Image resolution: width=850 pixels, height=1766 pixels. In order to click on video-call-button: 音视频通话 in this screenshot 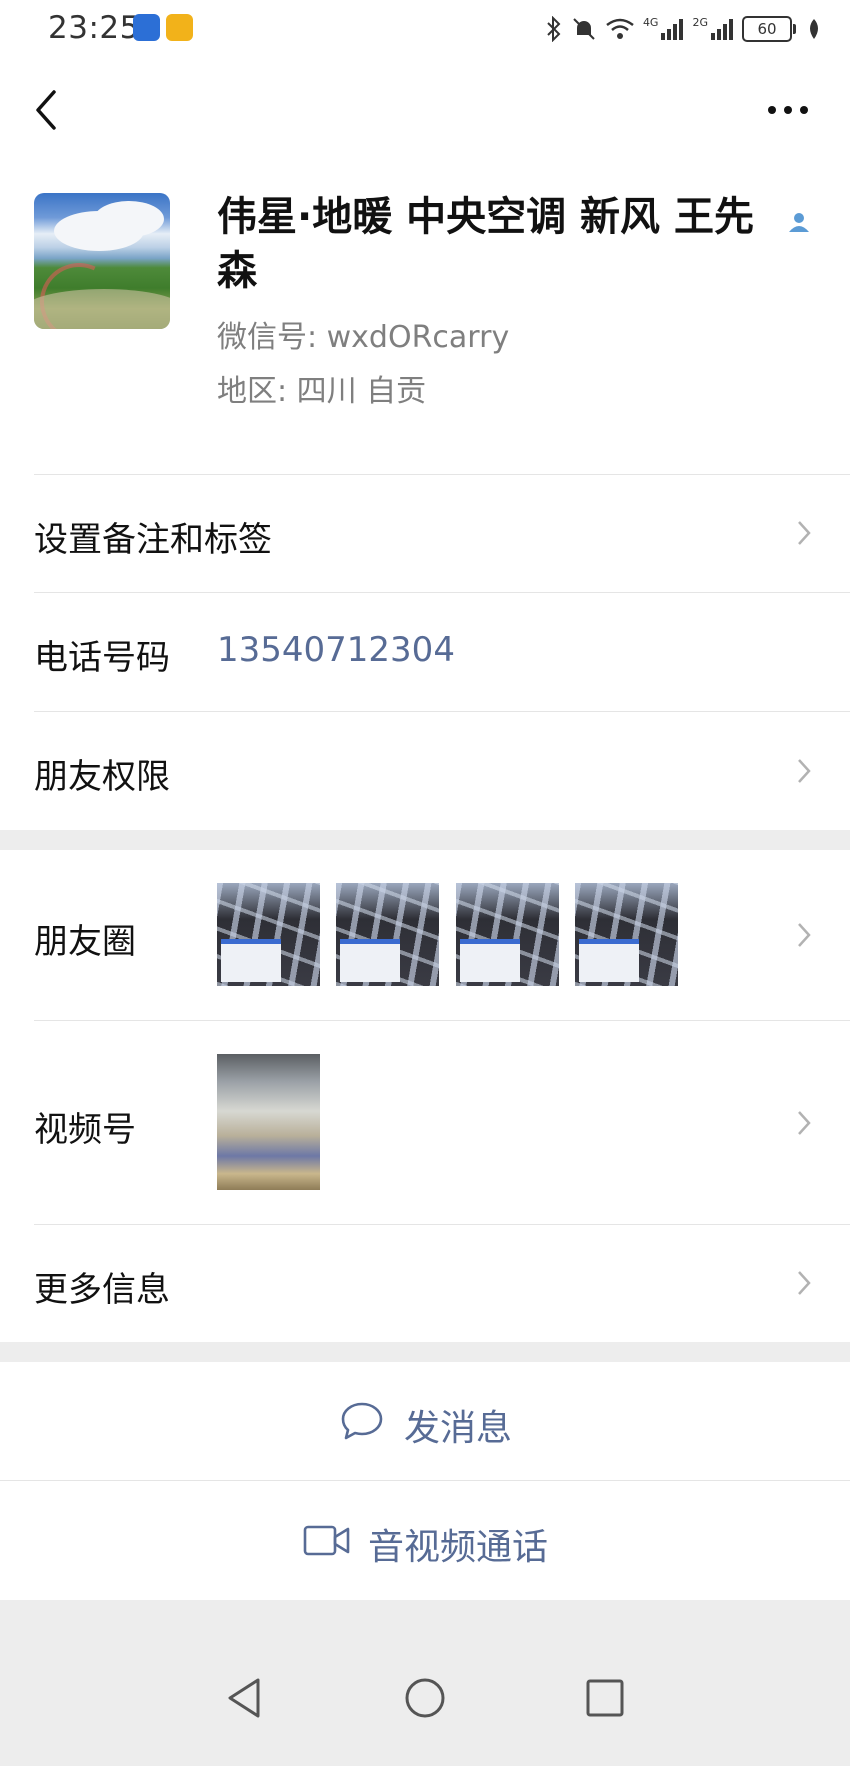, I will do `click(425, 1540)`.